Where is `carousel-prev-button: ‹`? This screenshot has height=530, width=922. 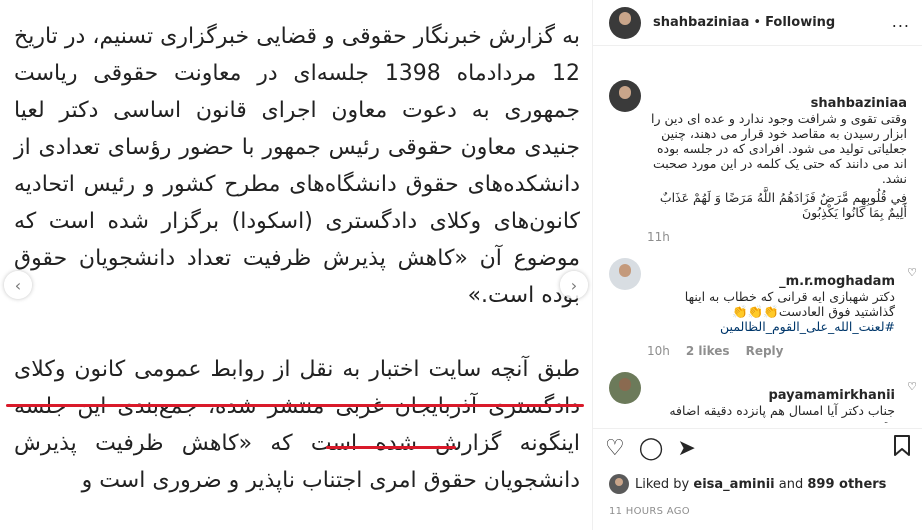
carousel-prev-button: ‹ is located at coordinates (18, 285).